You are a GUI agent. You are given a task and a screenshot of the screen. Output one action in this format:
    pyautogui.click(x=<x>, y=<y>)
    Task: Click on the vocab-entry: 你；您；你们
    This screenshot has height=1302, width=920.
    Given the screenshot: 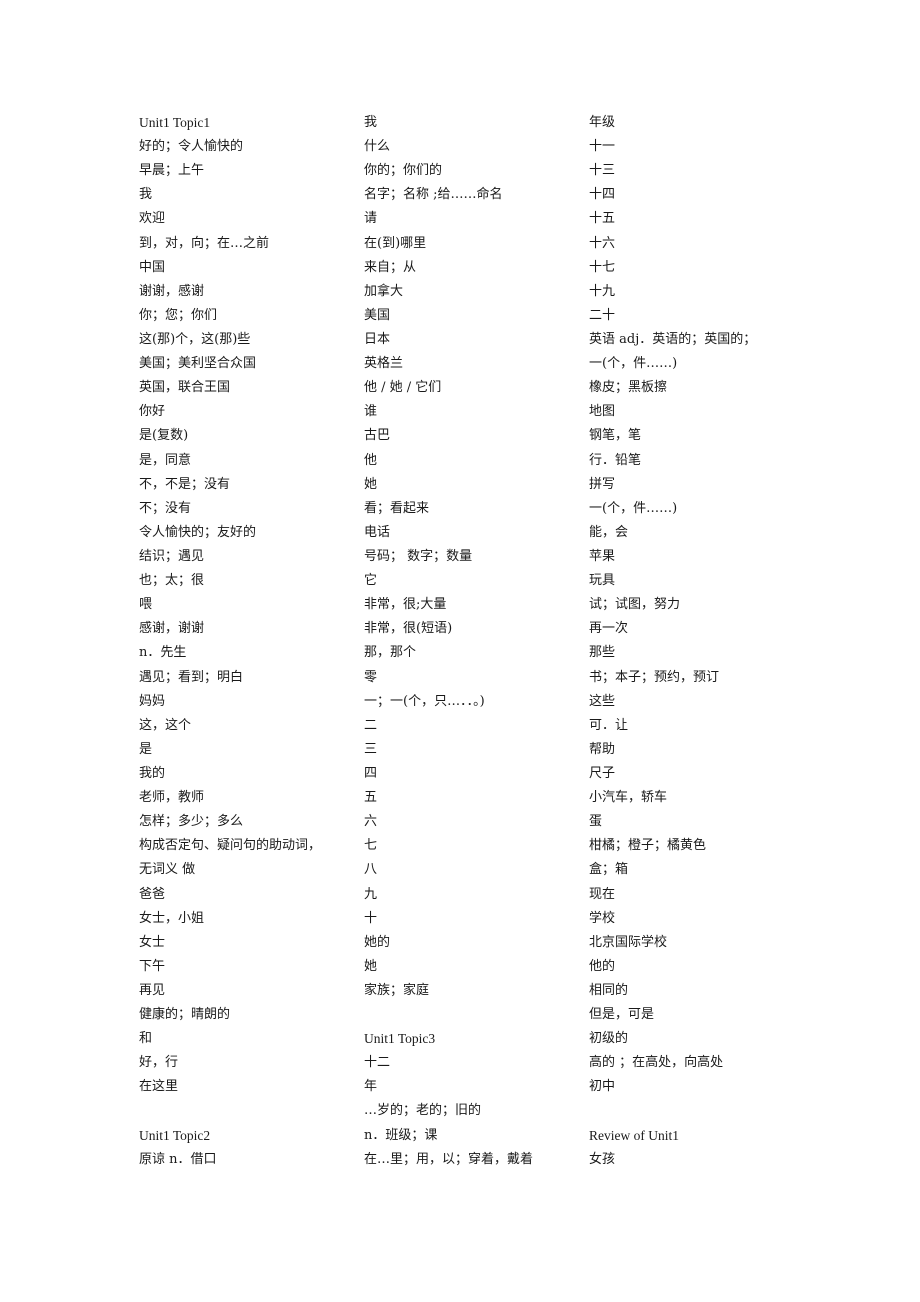 What is the action you would take?
    pyautogui.click(x=178, y=315)
    